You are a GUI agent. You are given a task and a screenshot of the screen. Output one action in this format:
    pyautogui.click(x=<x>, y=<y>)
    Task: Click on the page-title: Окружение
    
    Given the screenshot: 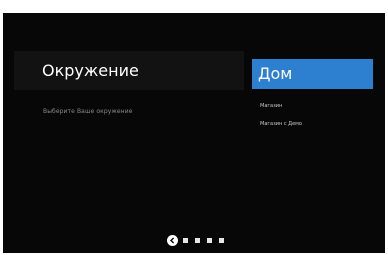 What is the action you would take?
    pyautogui.click(x=90, y=70)
    